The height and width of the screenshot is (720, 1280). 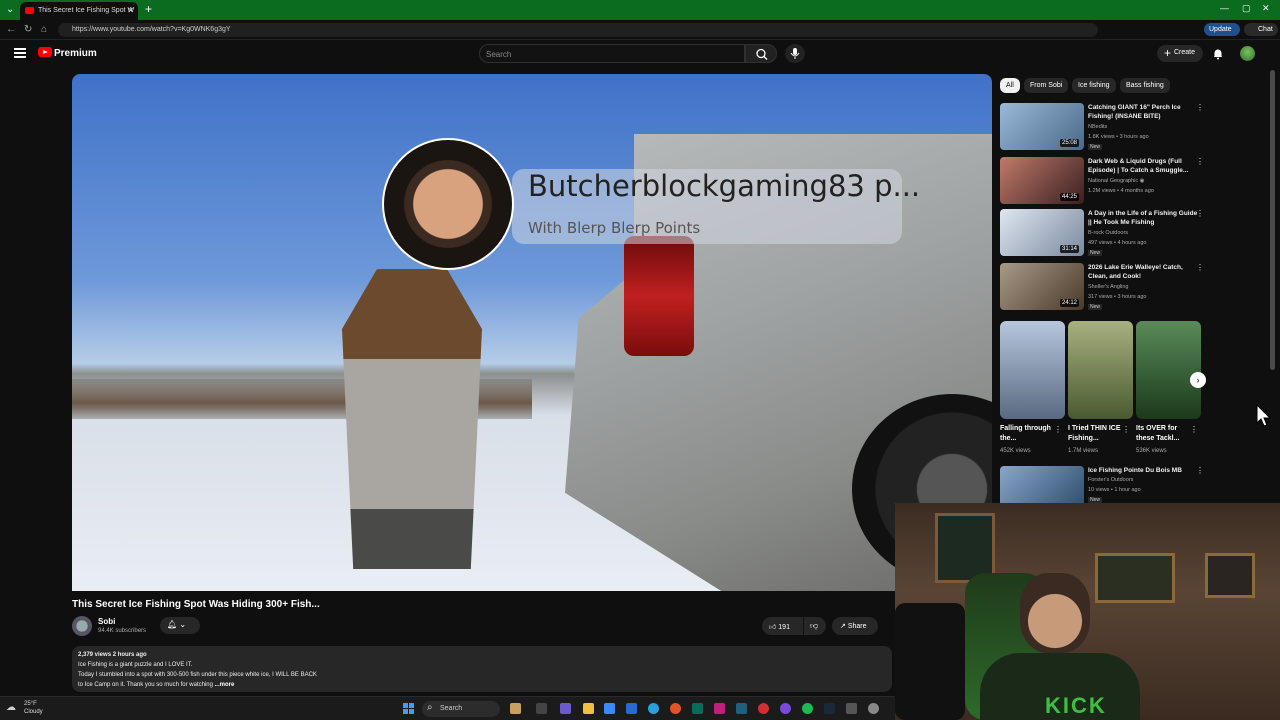 What do you see at coordinates (1261, 29) in the screenshot?
I see `chat-button: Chat` at bounding box center [1261, 29].